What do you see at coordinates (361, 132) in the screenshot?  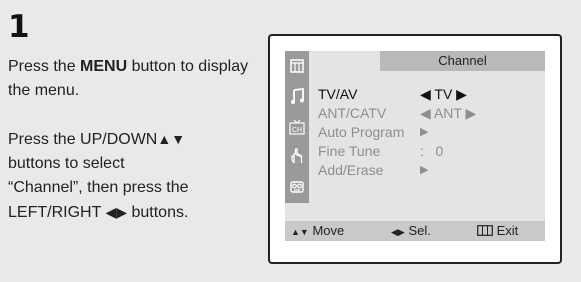 I see `menu-row-label: Auto Program` at bounding box center [361, 132].